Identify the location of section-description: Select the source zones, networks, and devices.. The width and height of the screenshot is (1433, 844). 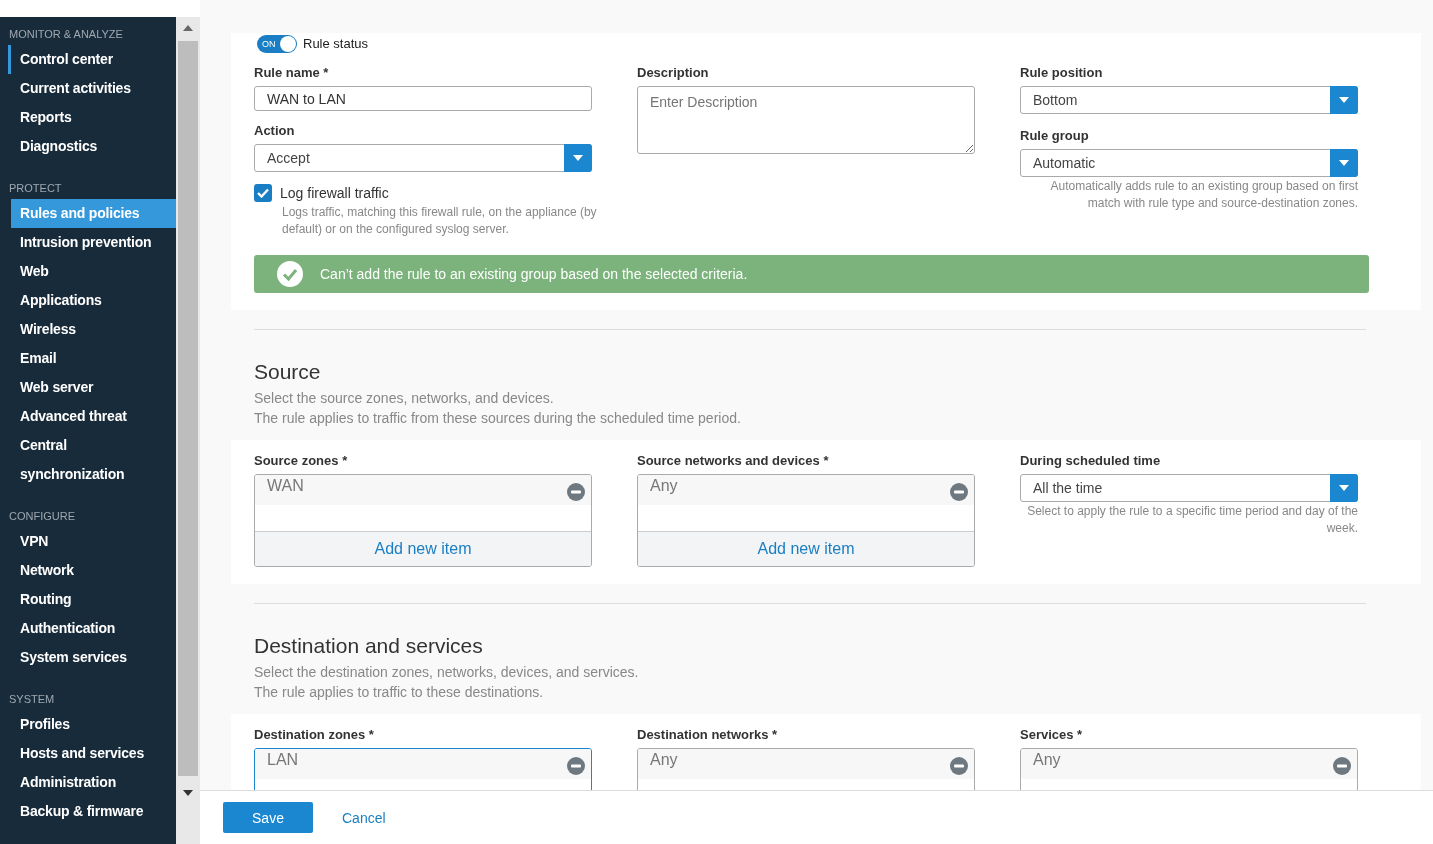
(404, 398).